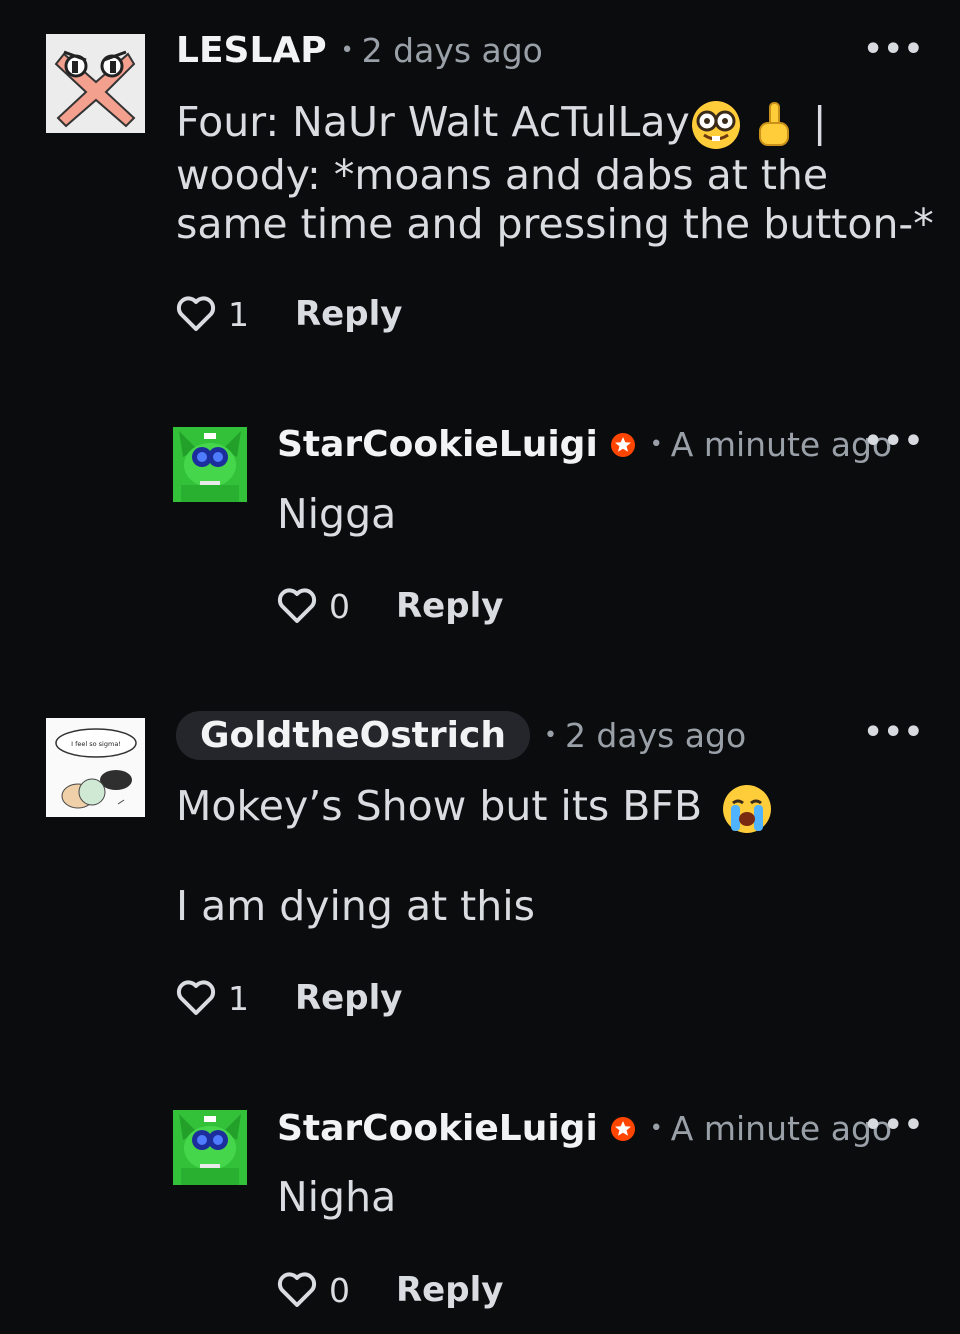  I want to click on sketch-avatar-icon: I feel so sigma!, so click(95, 767).